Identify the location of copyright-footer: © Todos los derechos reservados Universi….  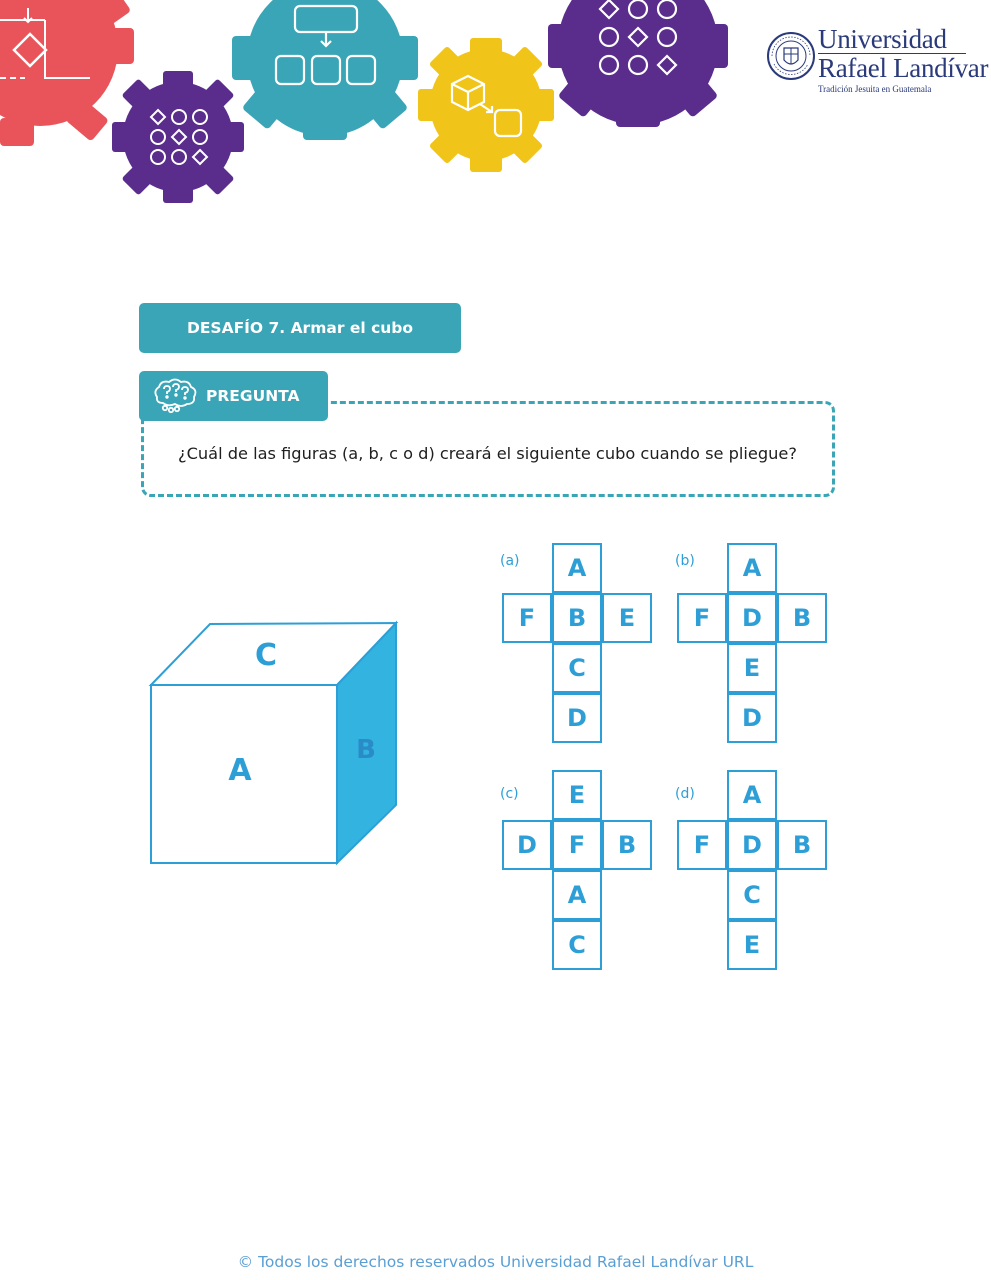
(495, 1262).